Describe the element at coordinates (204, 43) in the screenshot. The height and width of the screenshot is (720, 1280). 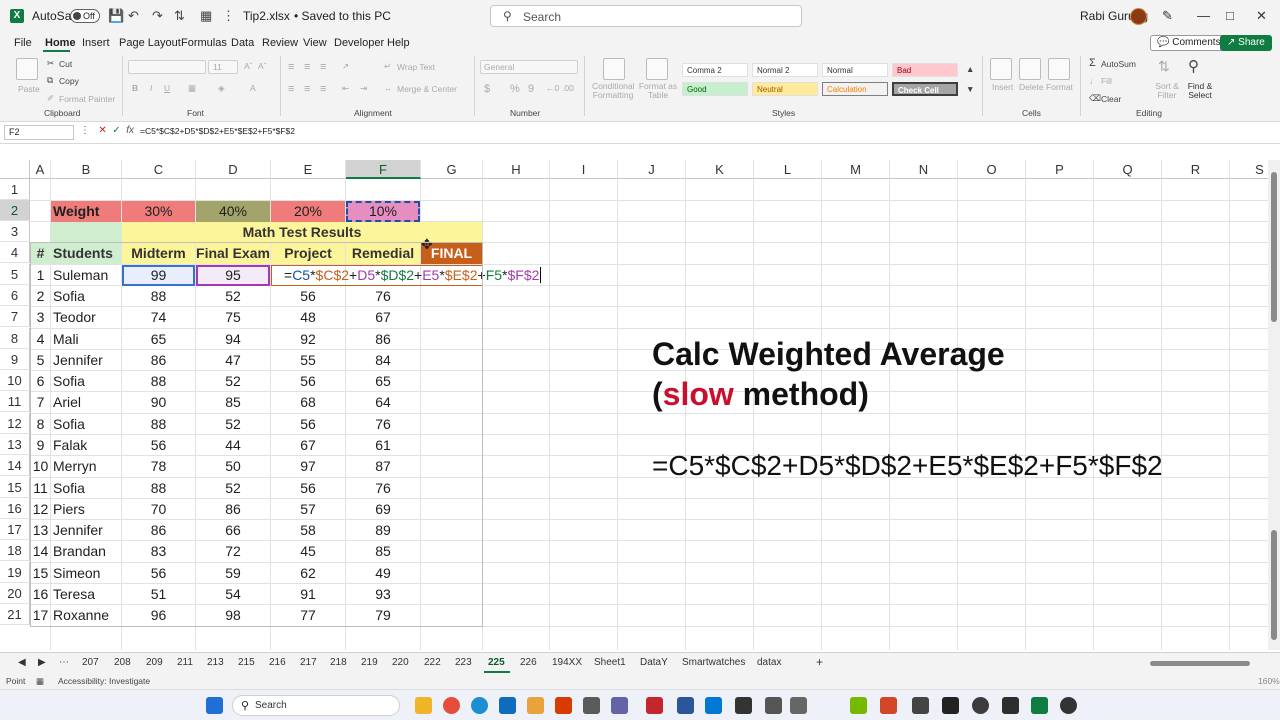
I see `tab-formulas: Formulas` at that location.